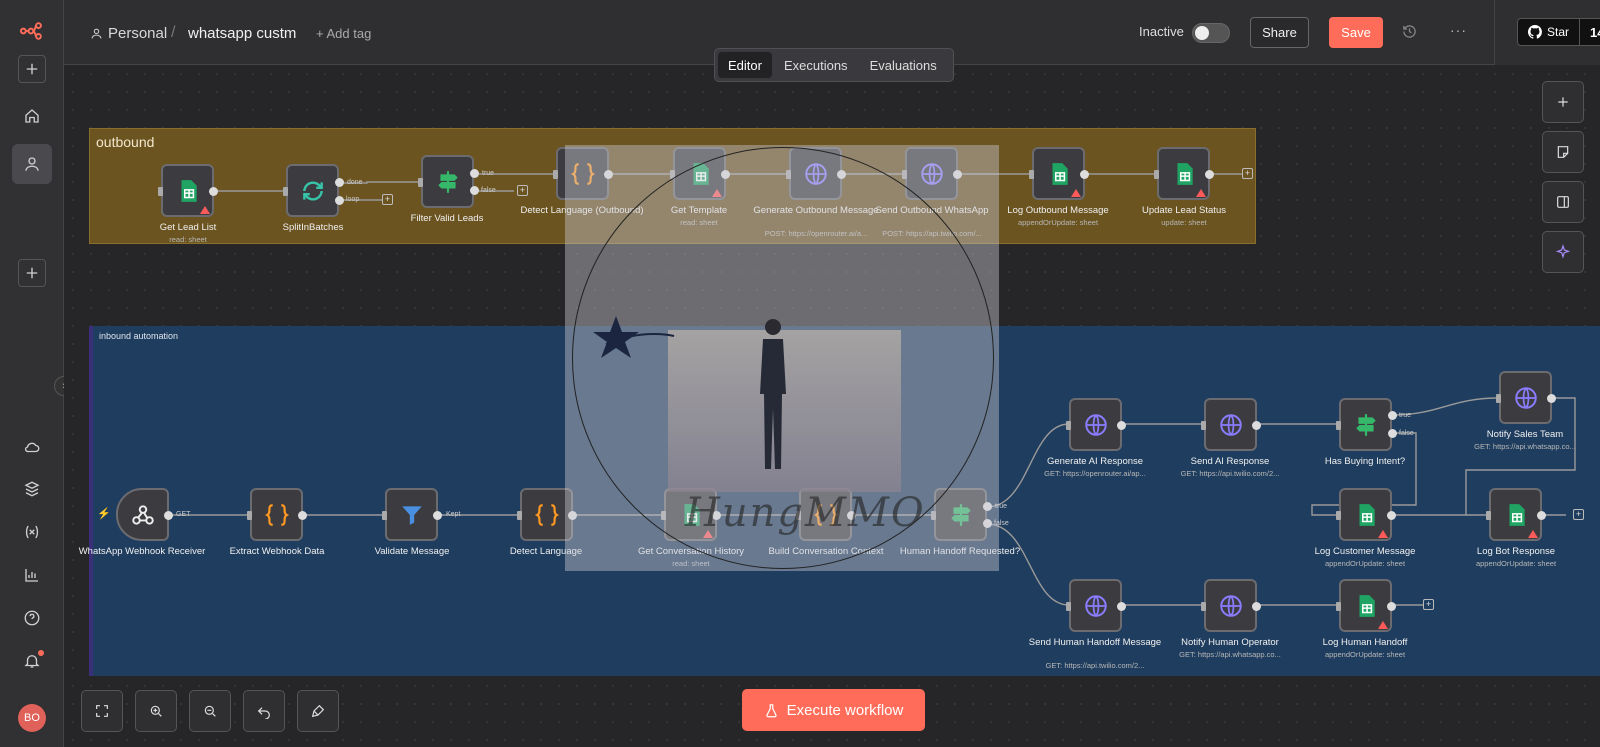  What do you see at coordinates (188, 190) in the screenshot?
I see `node-get-lead-list` at bounding box center [188, 190].